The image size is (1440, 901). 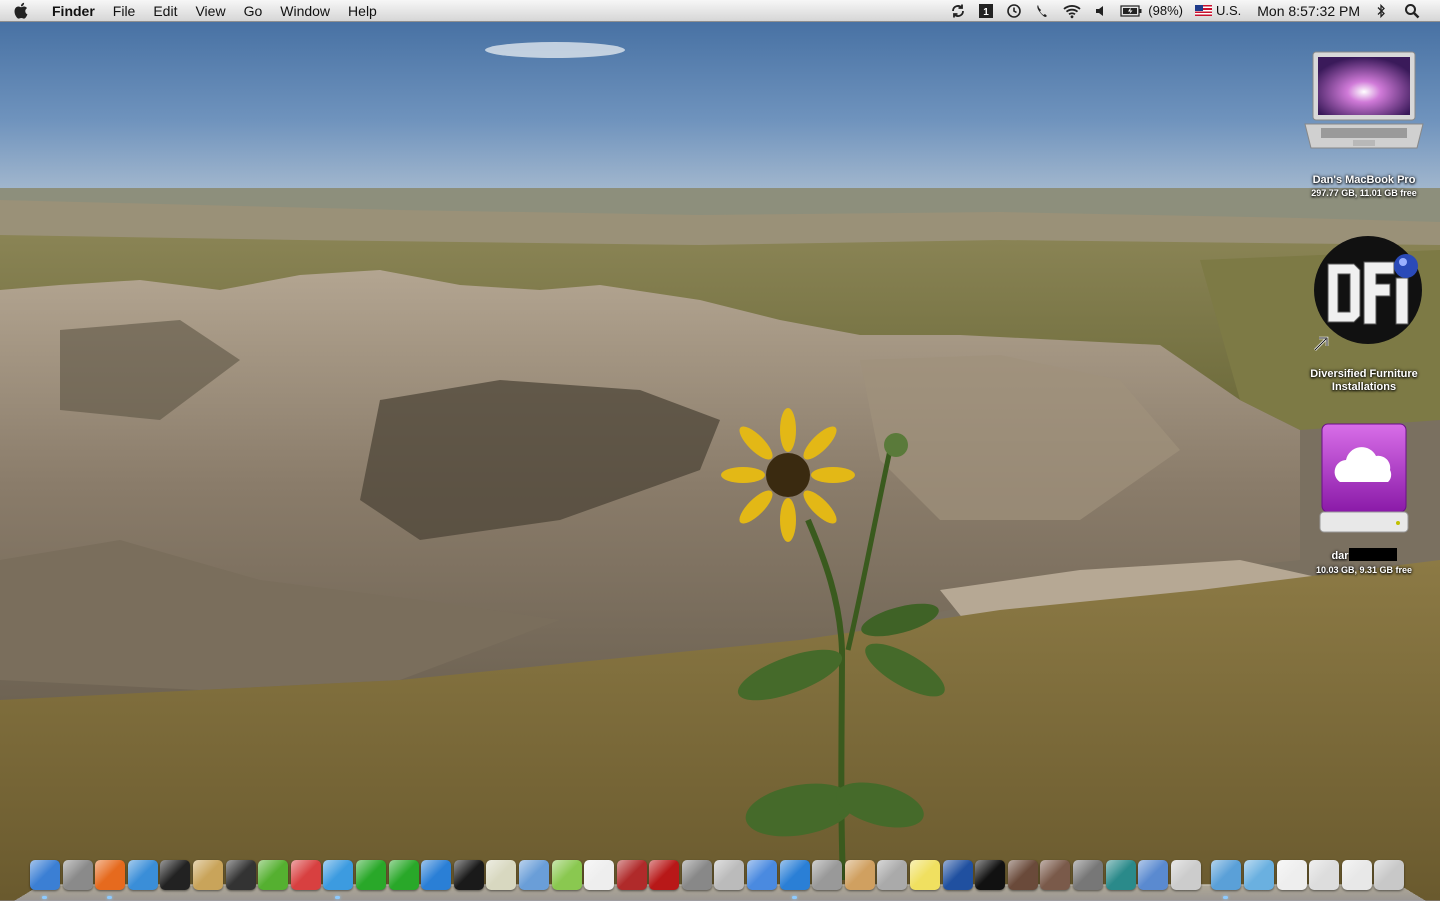 I want to click on spaces-icon: 1, so click(x=986, y=11).